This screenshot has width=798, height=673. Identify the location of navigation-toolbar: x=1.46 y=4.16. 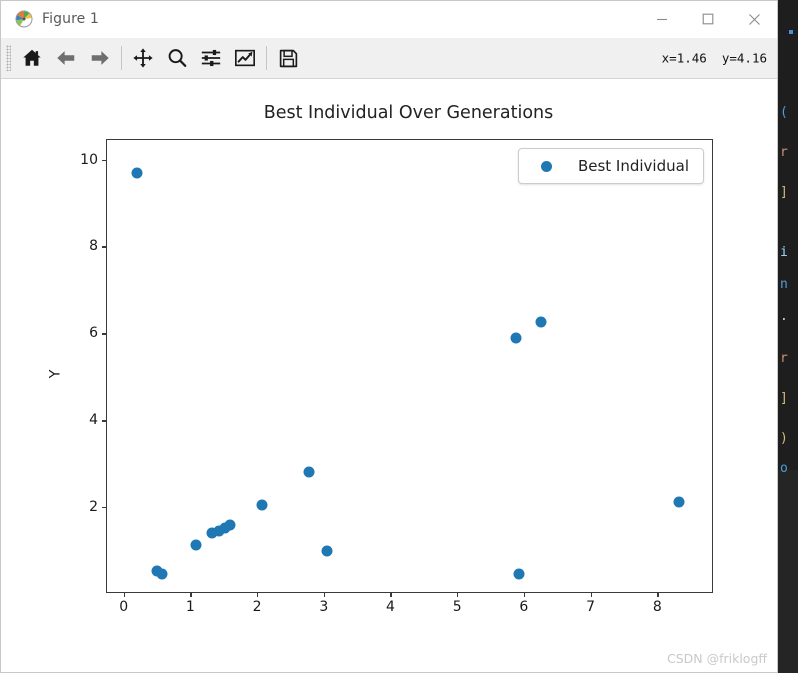
(389, 58).